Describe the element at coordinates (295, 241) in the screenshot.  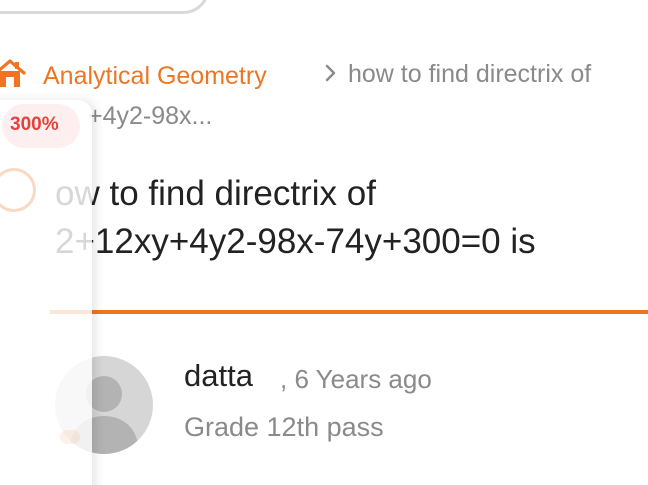
I see `question-title-continued: 2+12xy+4y2-98x-74y+300=0 is` at that location.